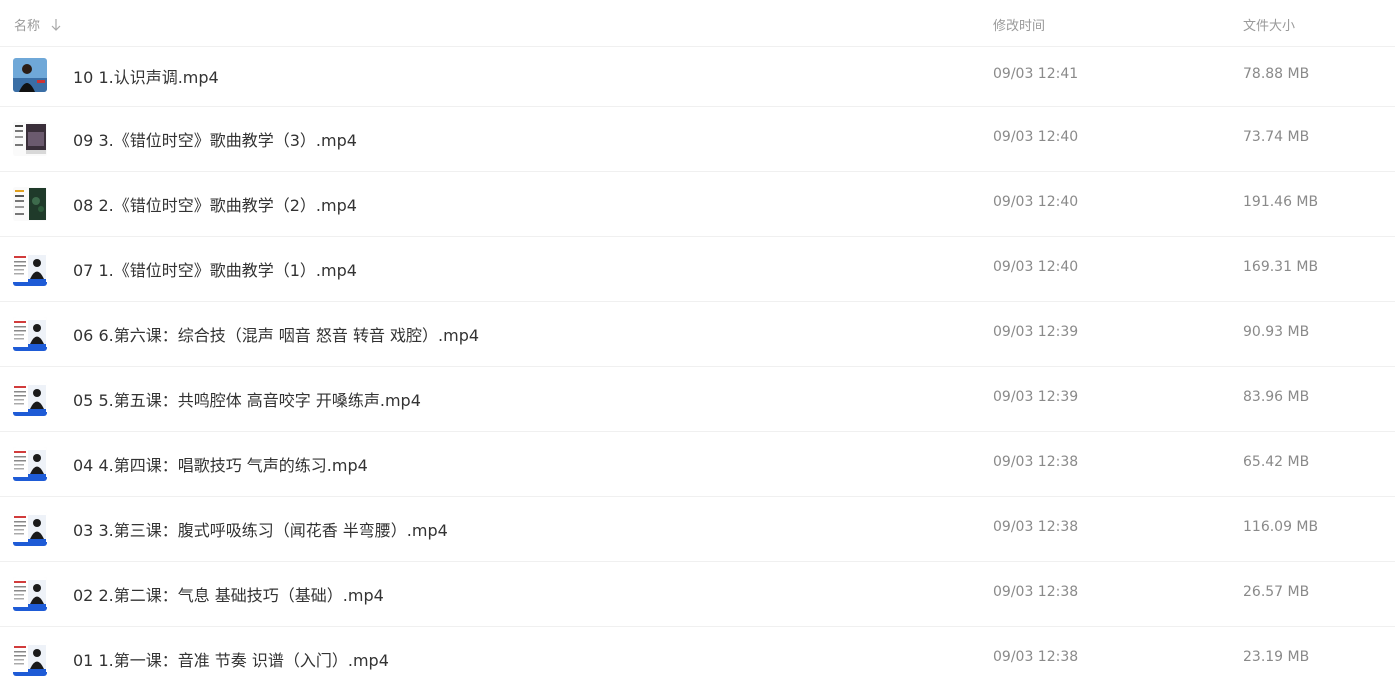 The width and height of the screenshot is (1395, 692). What do you see at coordinates (56, 25) in the screenshot?
I see `arrow-down-icon` at bounding box center [56, 25].